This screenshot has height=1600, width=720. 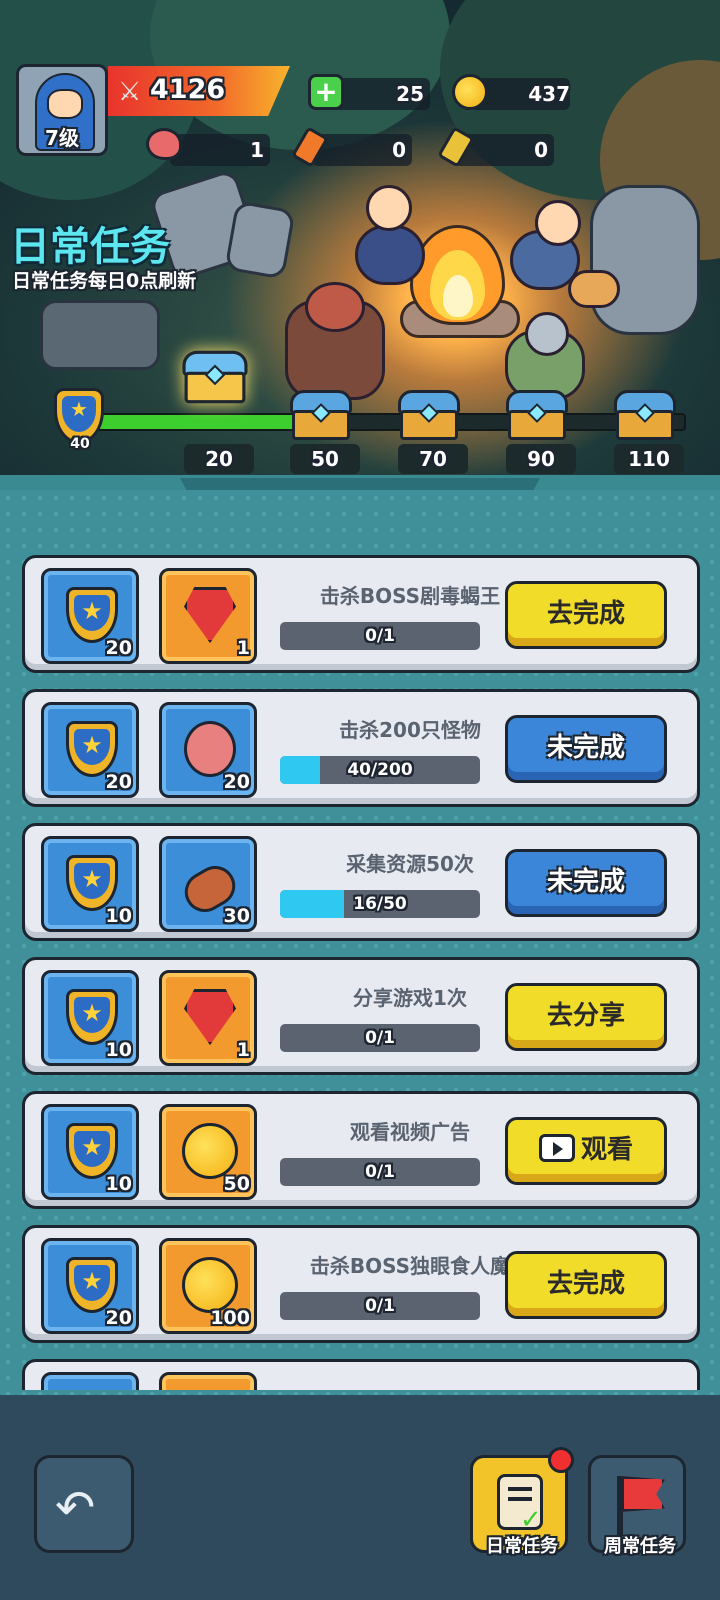 I want to click on task-name: 采集资源50次, so click(x=410, y=864).